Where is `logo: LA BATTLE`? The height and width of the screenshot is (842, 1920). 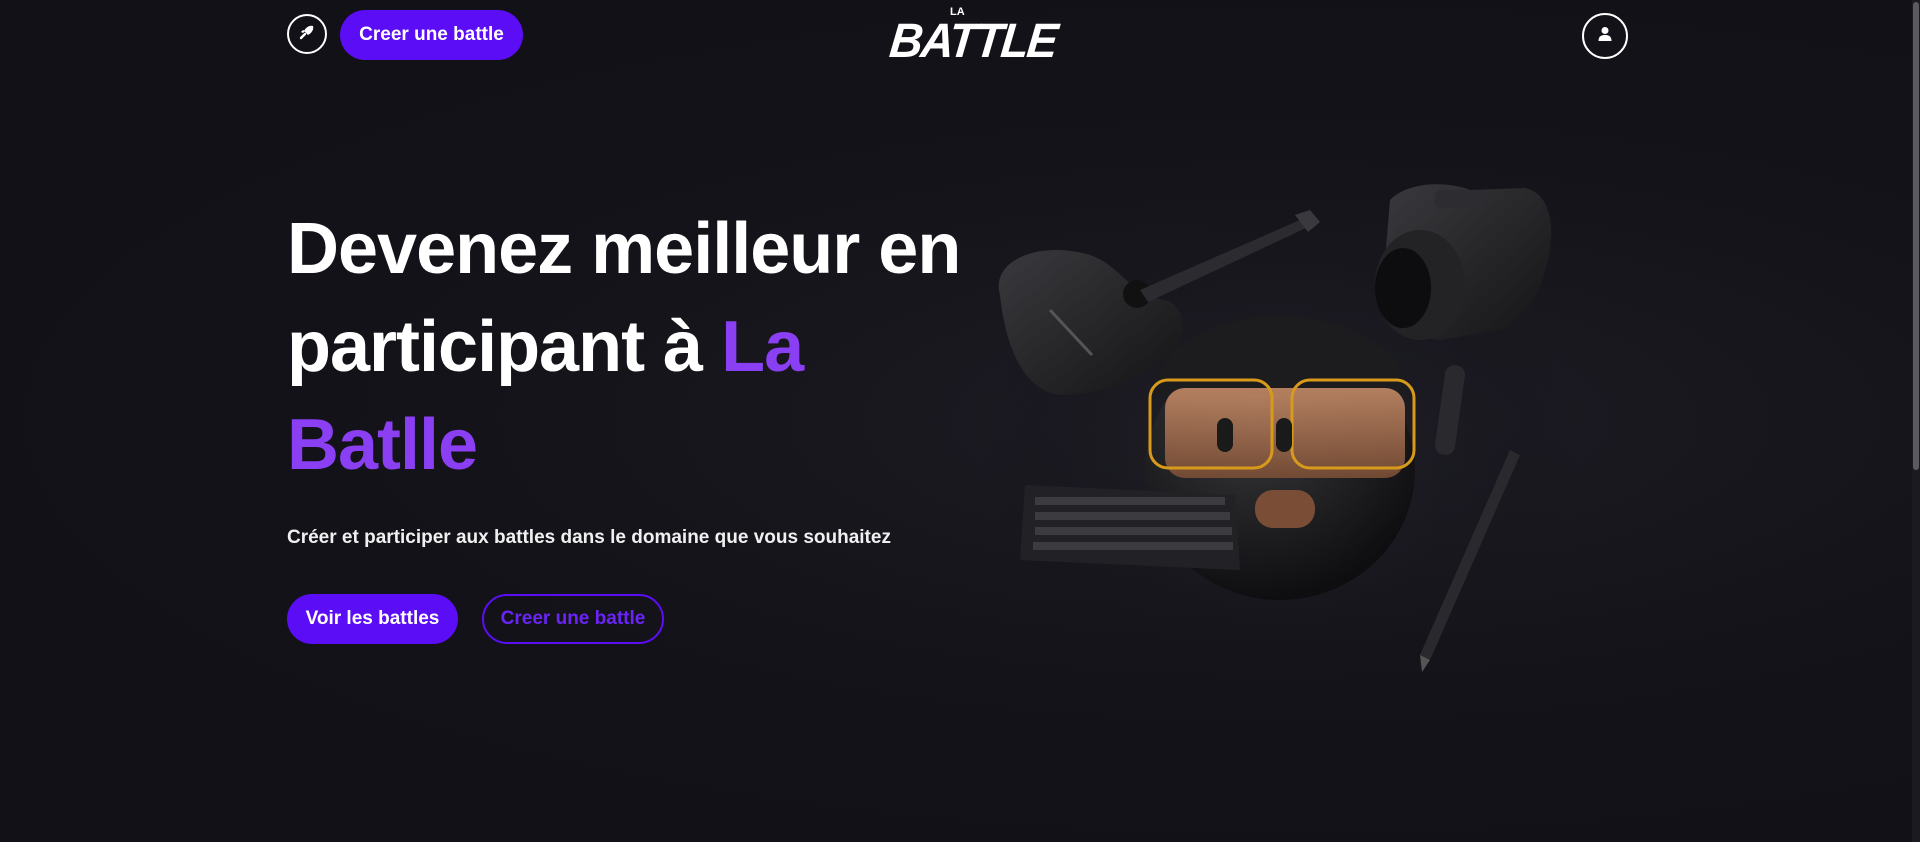
logo: LA BATTLE is located at coordinates (973, 36).